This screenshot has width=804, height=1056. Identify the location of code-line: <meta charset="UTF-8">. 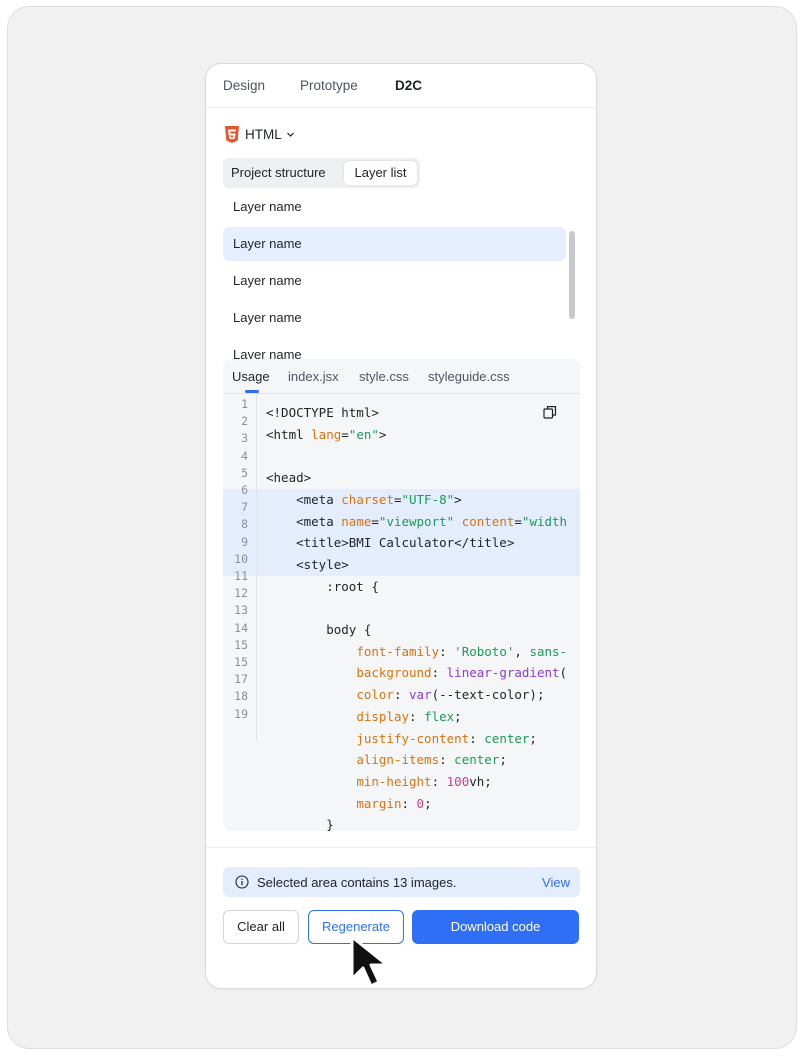
(364, 499).